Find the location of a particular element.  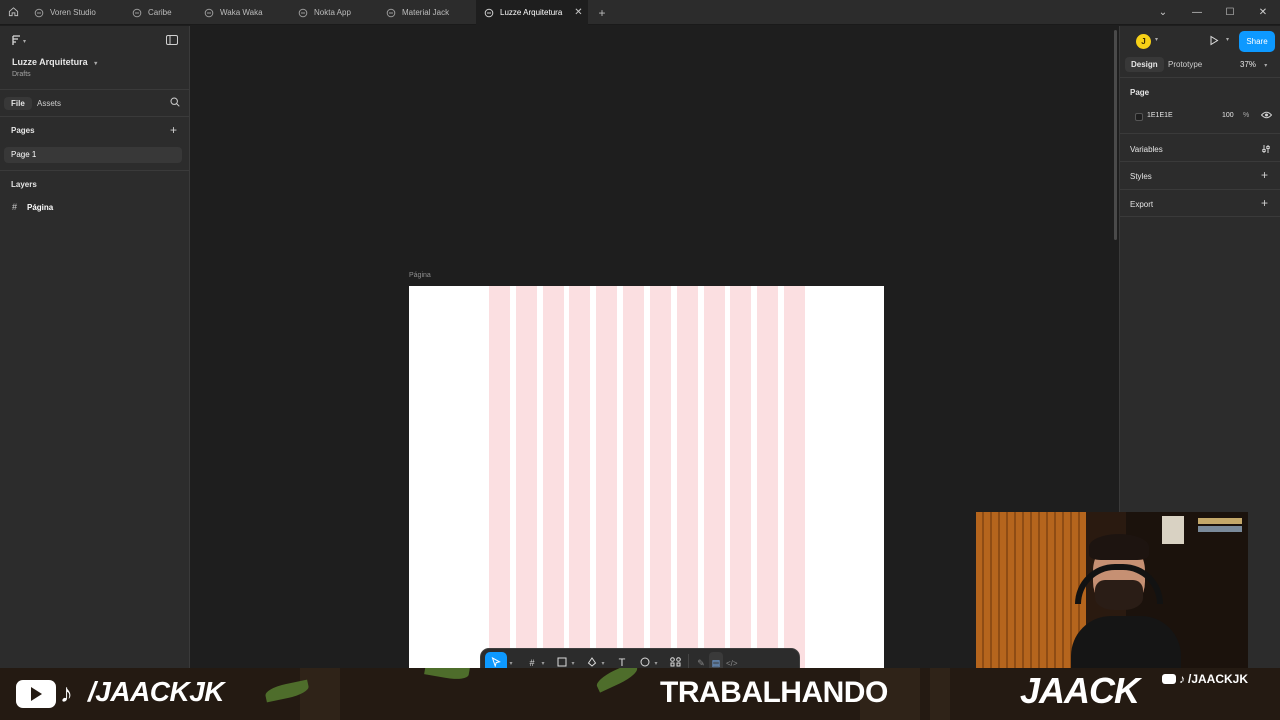

file-location: Drafts is located at coordinates (21, 74).